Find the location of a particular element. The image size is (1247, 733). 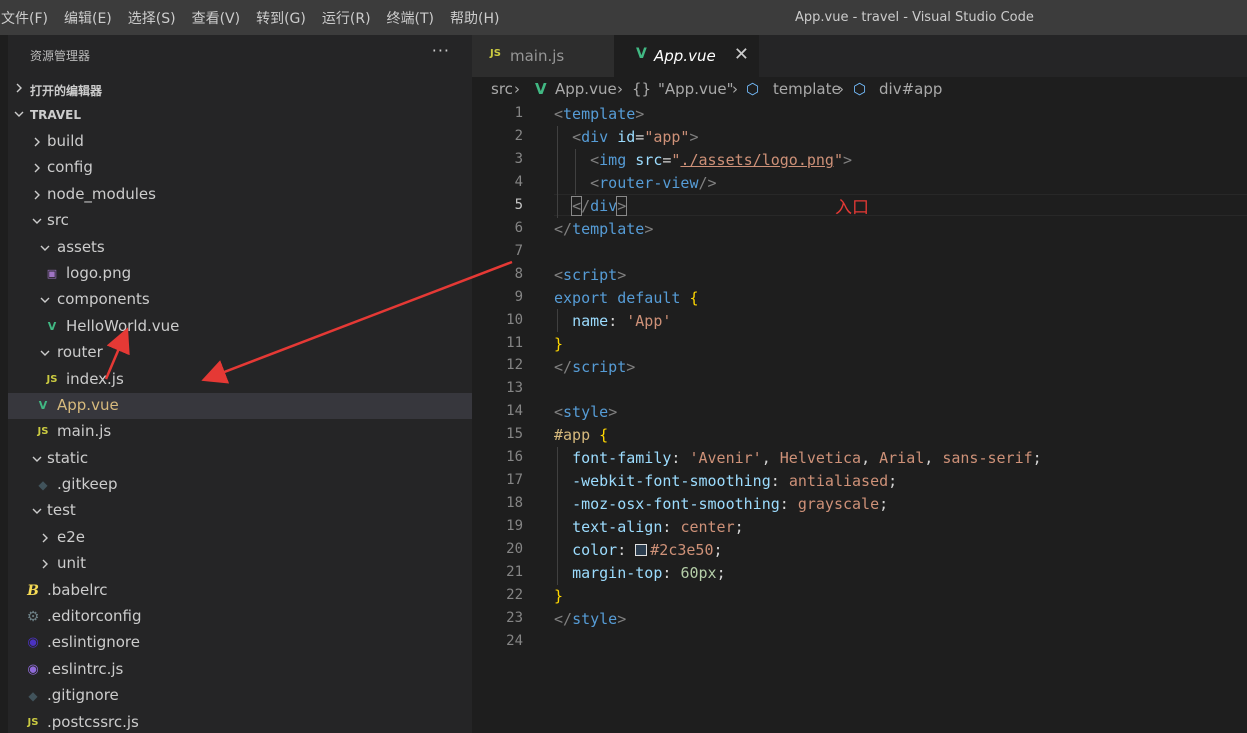

menu-file: 文件(F) is located at coordinates (24, 18).